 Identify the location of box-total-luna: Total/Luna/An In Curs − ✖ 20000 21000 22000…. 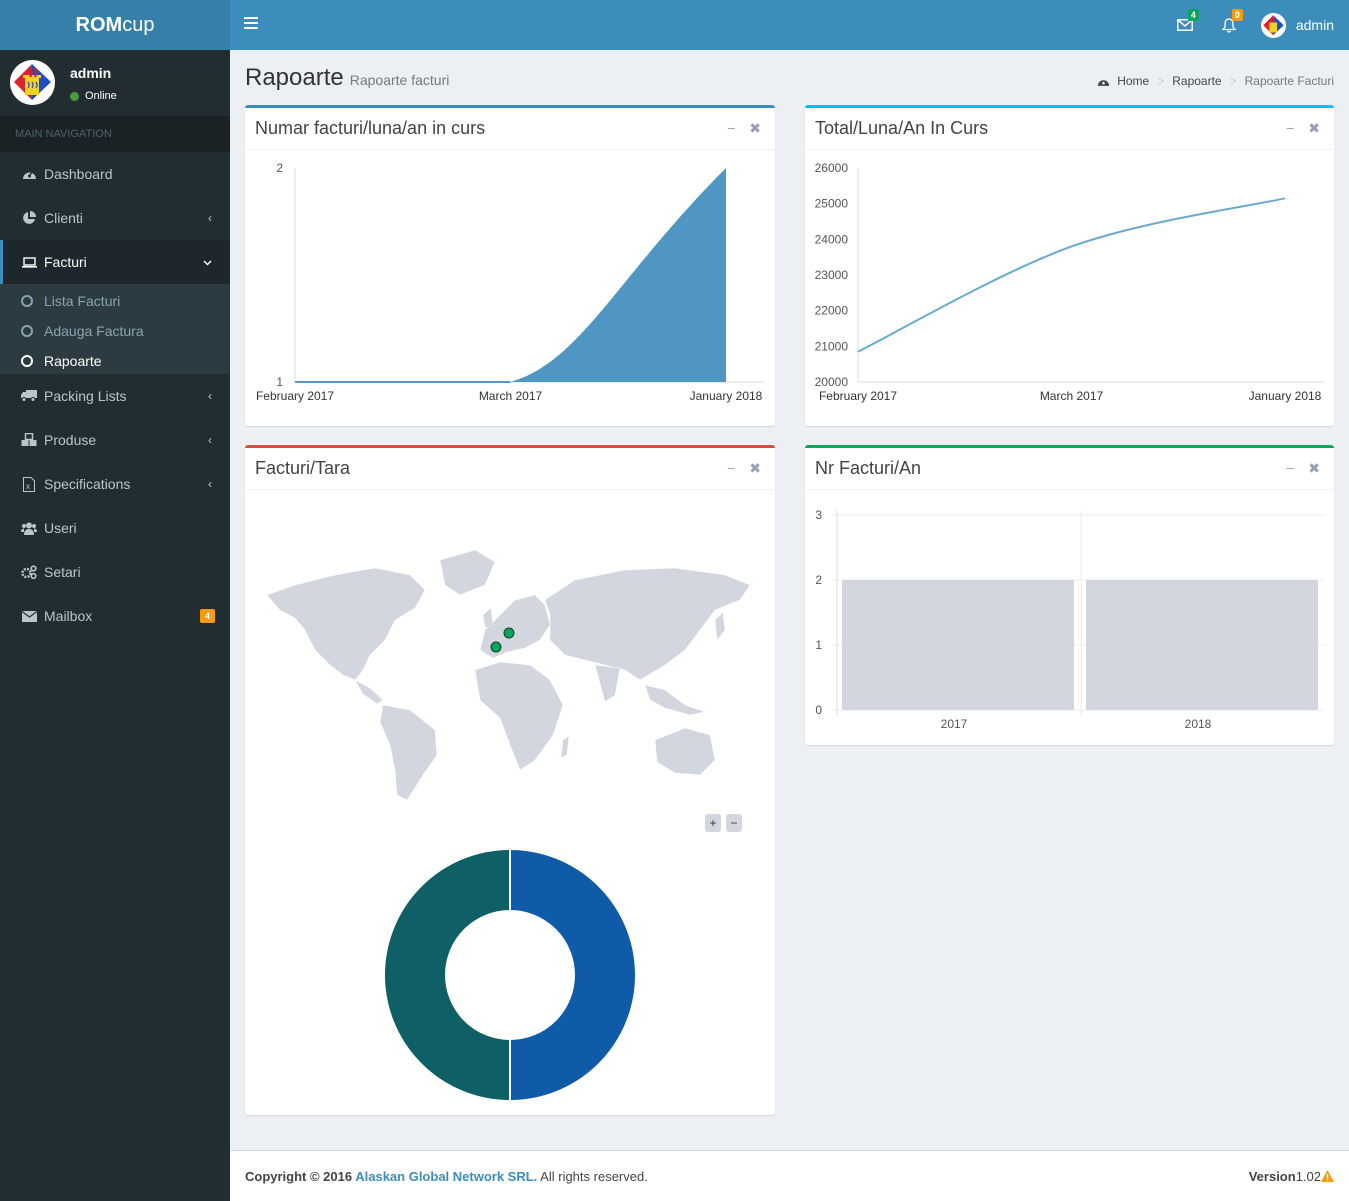
(1069, 265).